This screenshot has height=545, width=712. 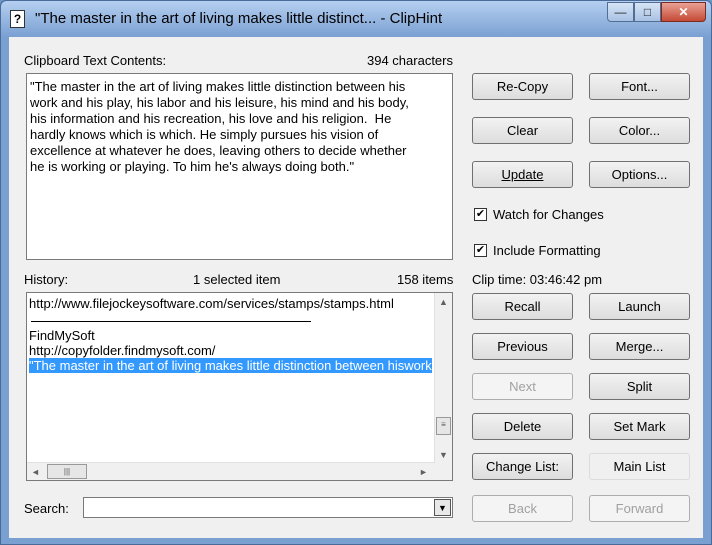 I want to click on delete-button-label: Delete, so click(x=522, y=426).